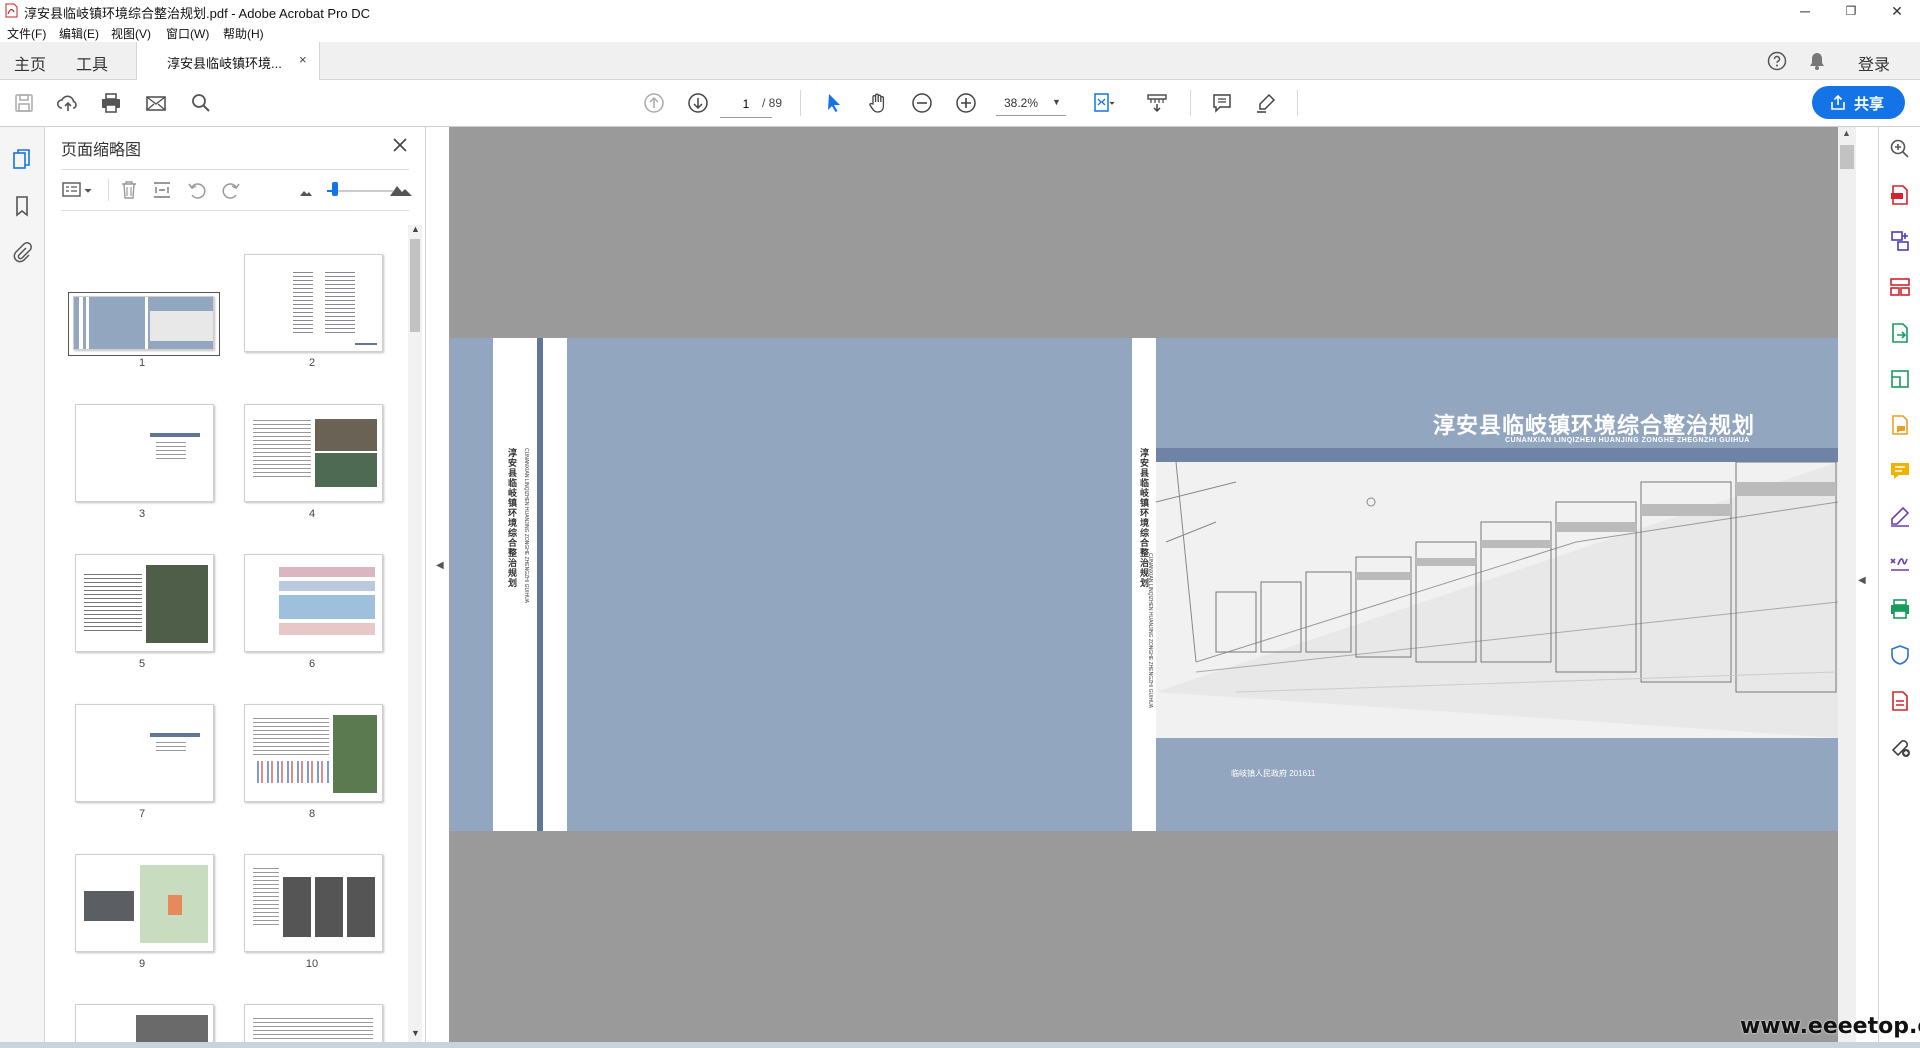  I want to click on zoom-level-select: 38.2% ▼, so click(1031, 103).